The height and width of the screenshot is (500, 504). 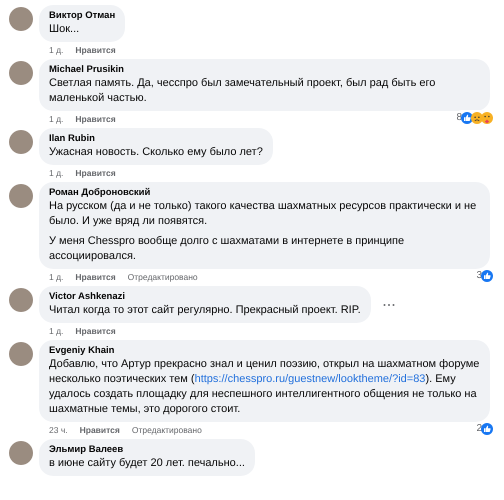 I want to click on more-options-icon, so click(x=388, y=304).